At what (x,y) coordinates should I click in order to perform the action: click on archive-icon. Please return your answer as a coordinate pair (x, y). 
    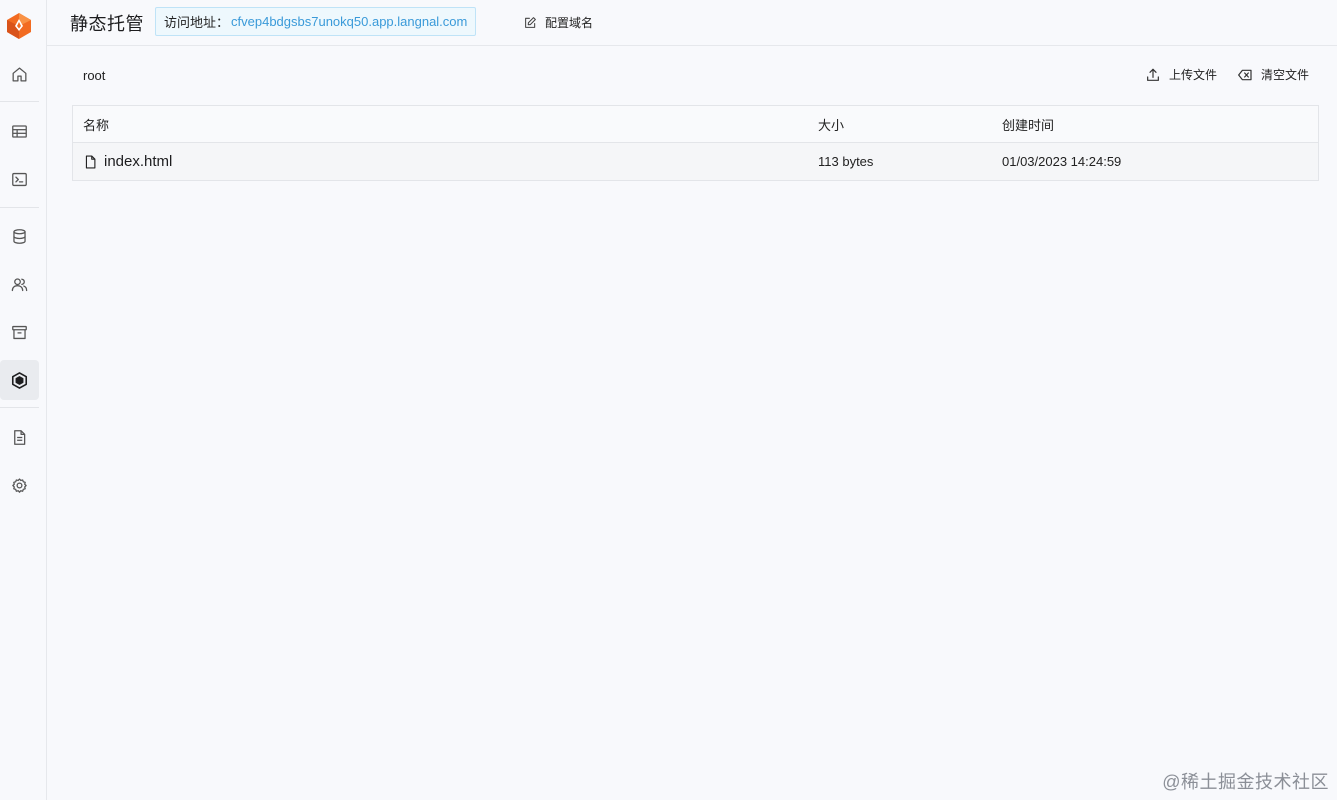
    Looking at the image, I should click on (19, 332).